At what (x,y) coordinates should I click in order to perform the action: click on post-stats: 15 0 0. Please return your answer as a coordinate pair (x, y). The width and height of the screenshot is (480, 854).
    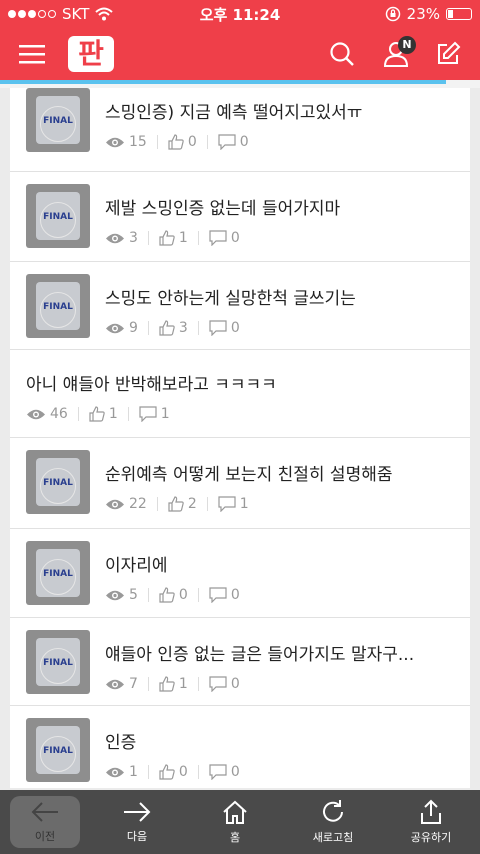
    Looking at the image, I should click on (177, 142).